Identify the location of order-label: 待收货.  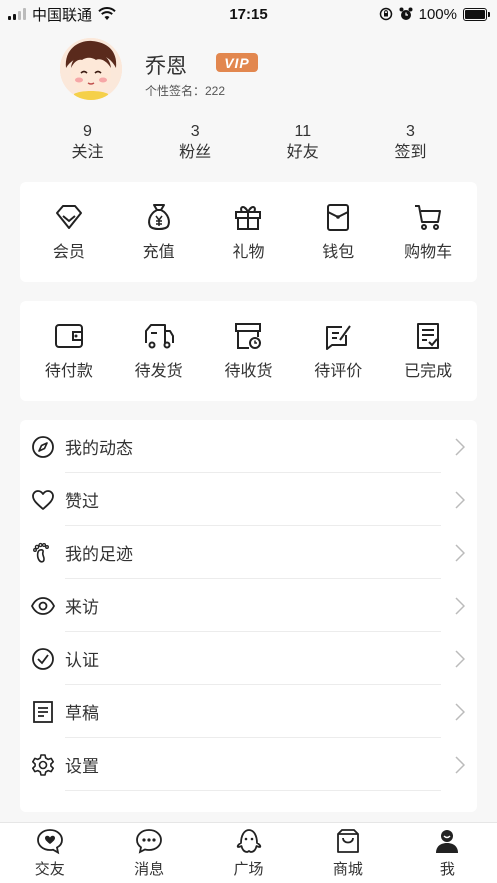
(248, 371).